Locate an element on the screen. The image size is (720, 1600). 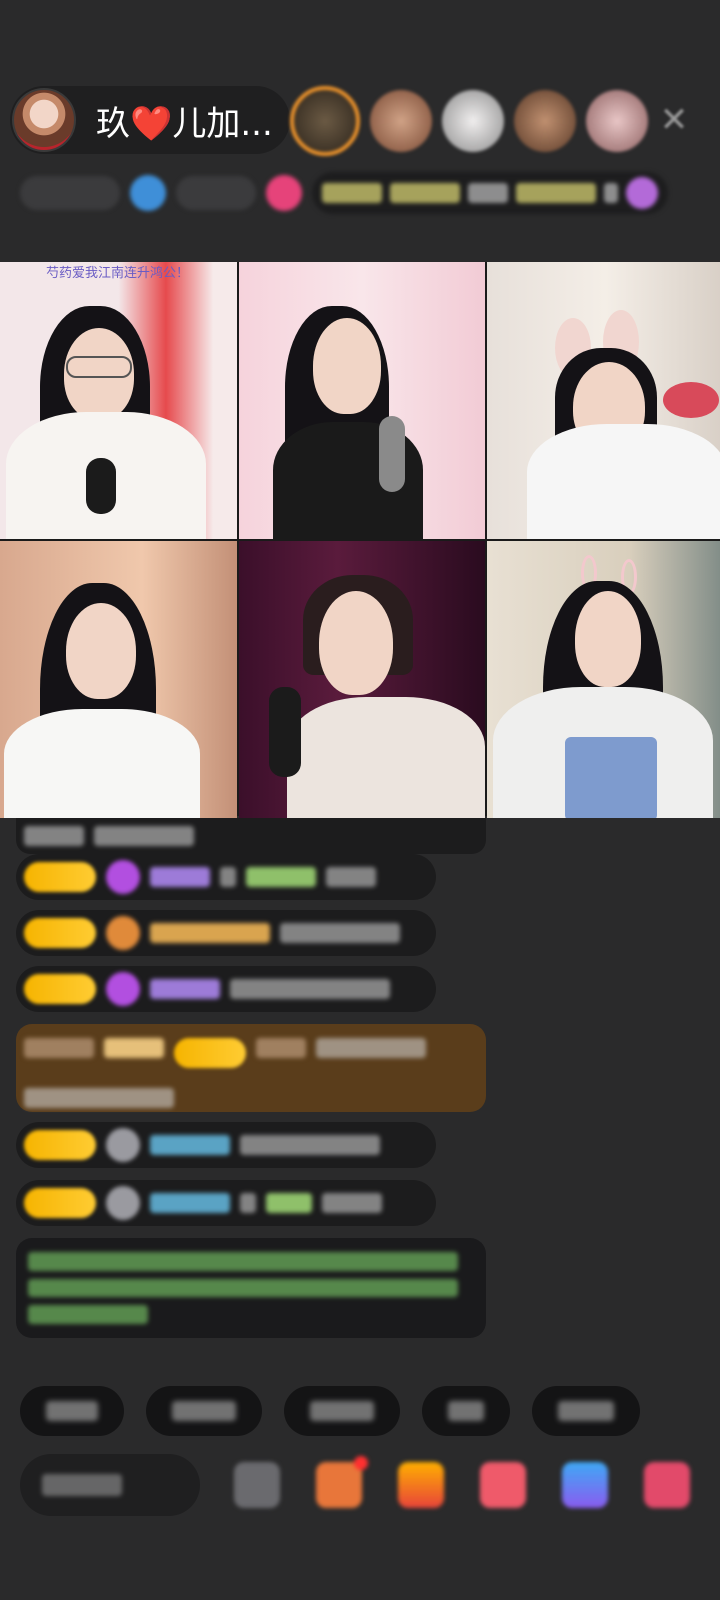
quick-reply-bar is located at coordinates (330, 1411).